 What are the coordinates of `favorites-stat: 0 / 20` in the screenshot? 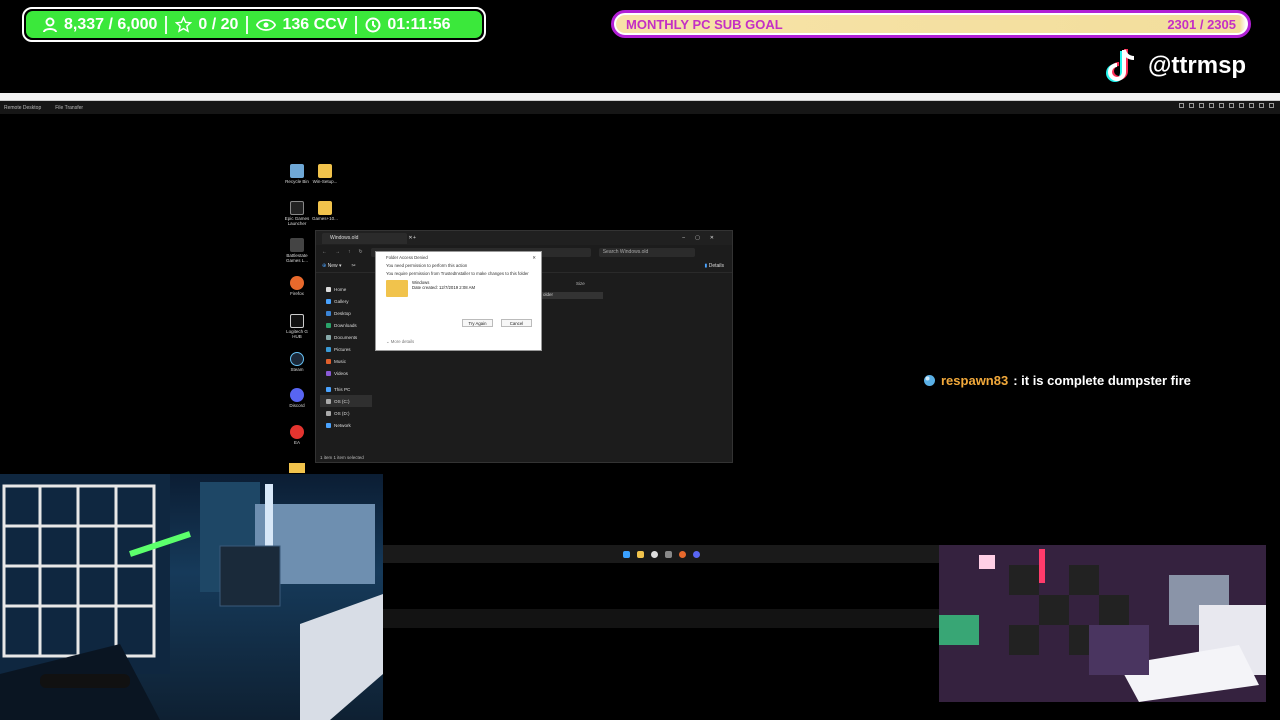 It's located at (206, 25).